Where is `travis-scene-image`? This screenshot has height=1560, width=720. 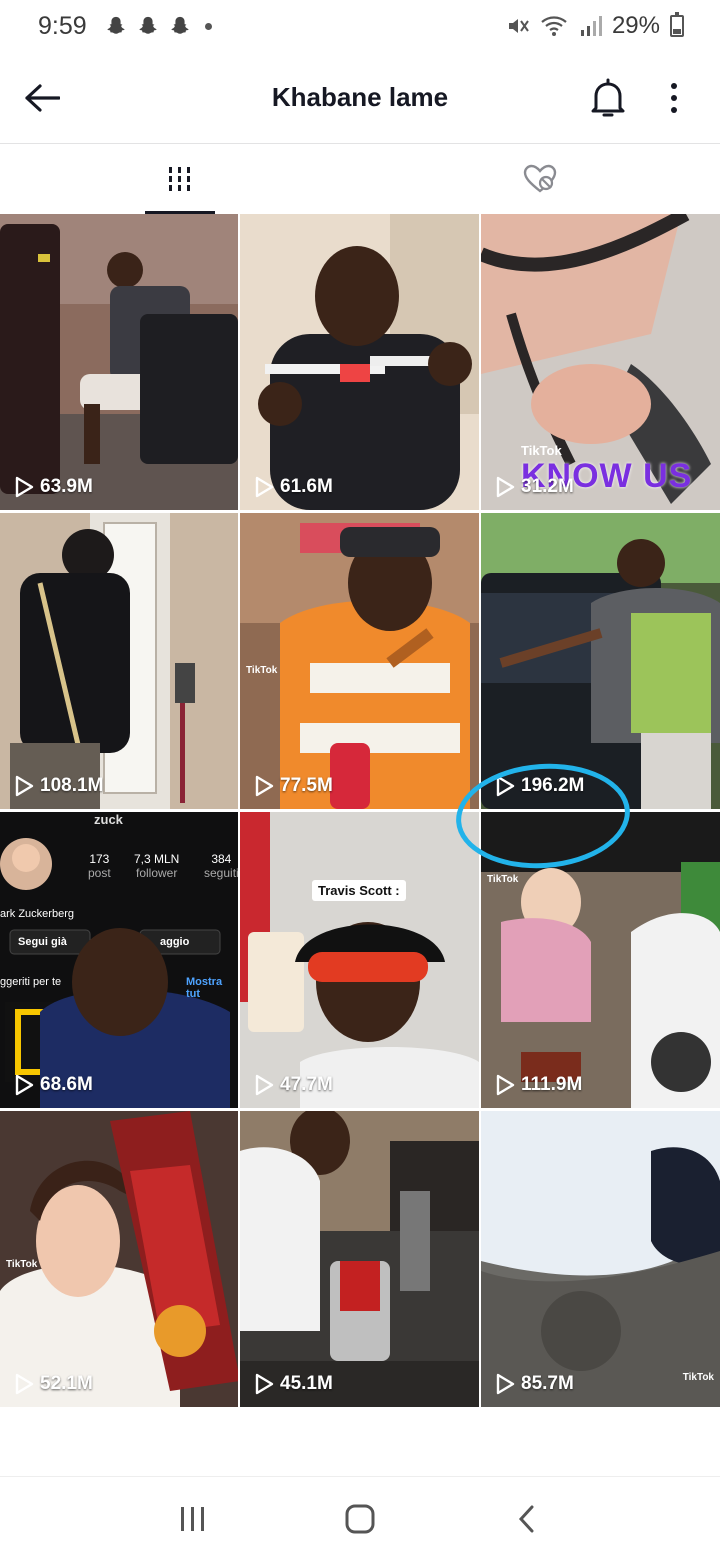
travis-scene-image is located at coordinates (359, 960).